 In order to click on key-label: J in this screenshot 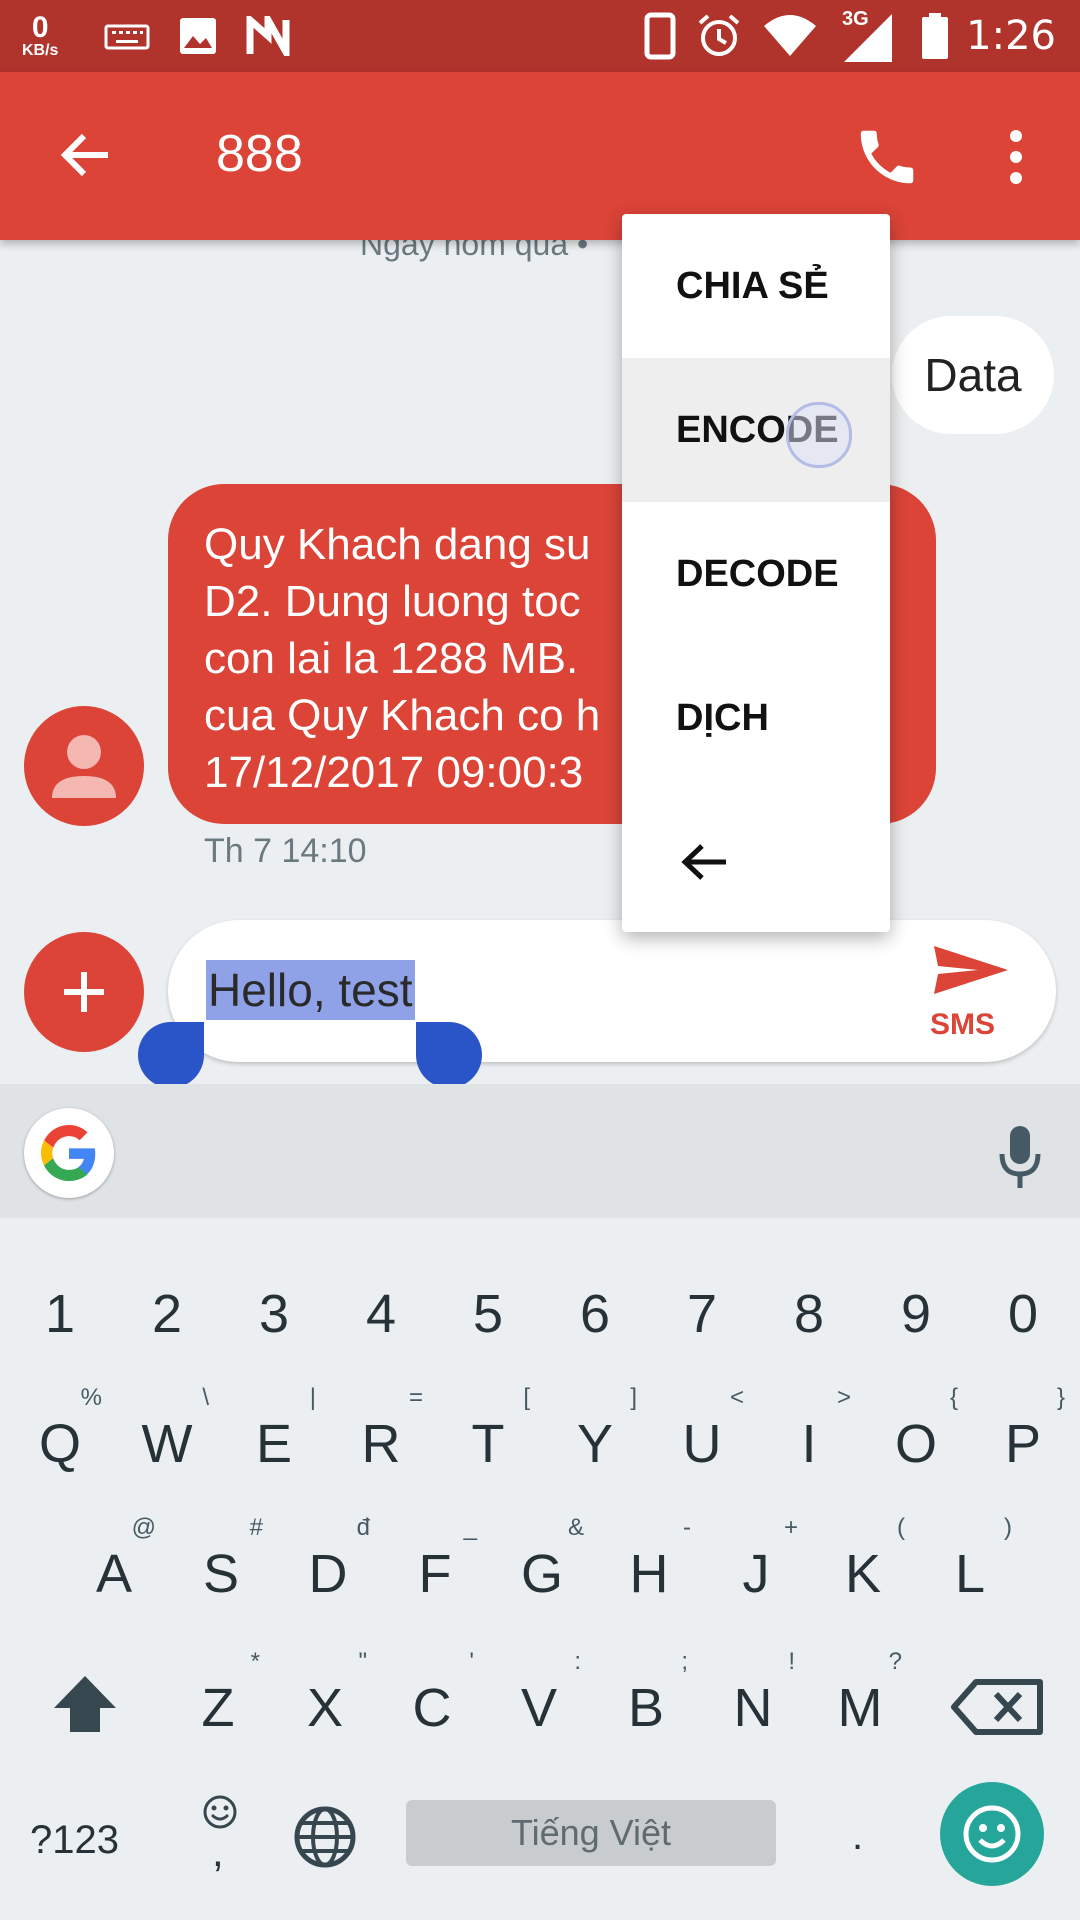, I will do `click(756, 1574)`.